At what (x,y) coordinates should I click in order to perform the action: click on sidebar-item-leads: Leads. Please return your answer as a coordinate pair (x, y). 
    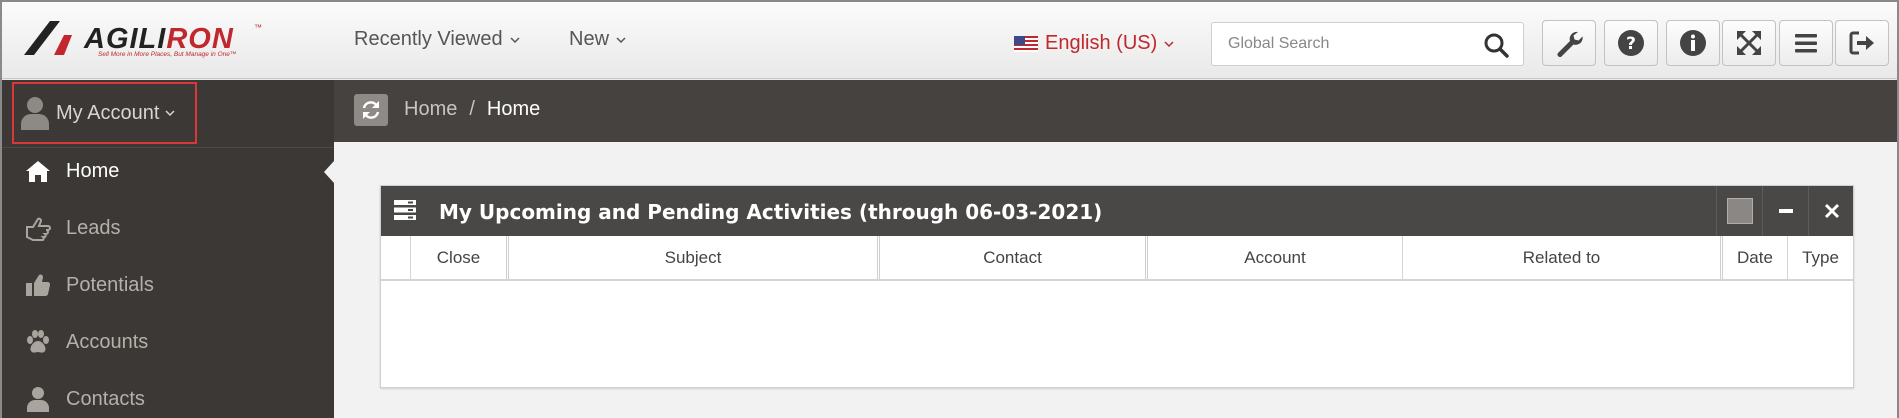
    Looking at the image, I should click on (72, 228).